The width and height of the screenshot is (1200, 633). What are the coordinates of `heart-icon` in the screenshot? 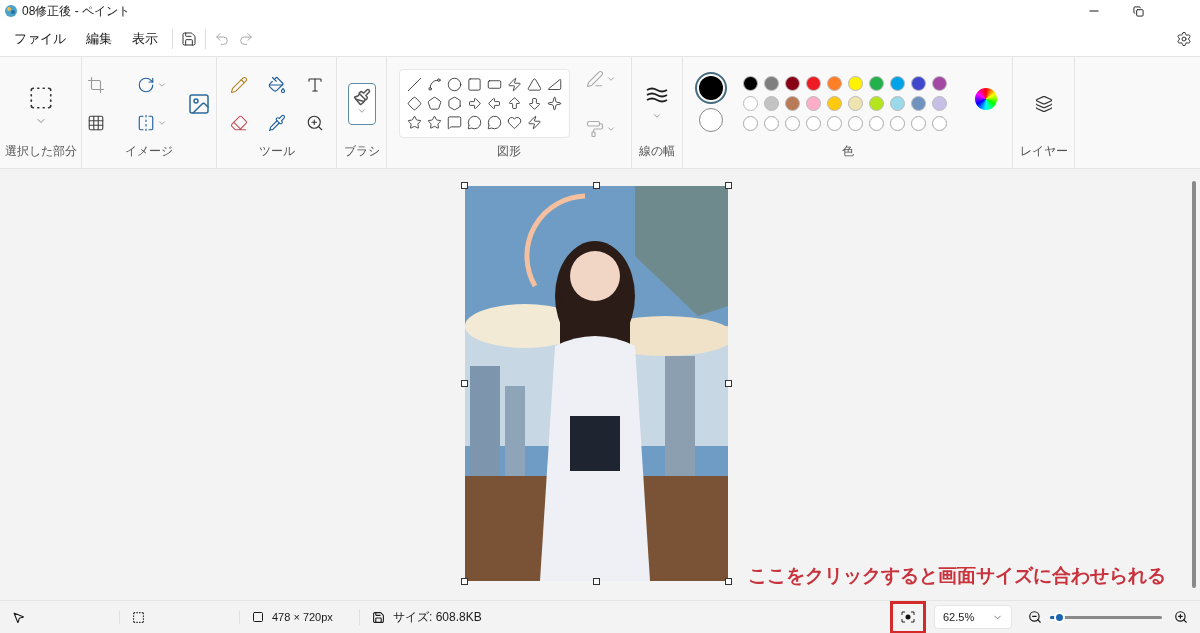 It's located at (514, 122).